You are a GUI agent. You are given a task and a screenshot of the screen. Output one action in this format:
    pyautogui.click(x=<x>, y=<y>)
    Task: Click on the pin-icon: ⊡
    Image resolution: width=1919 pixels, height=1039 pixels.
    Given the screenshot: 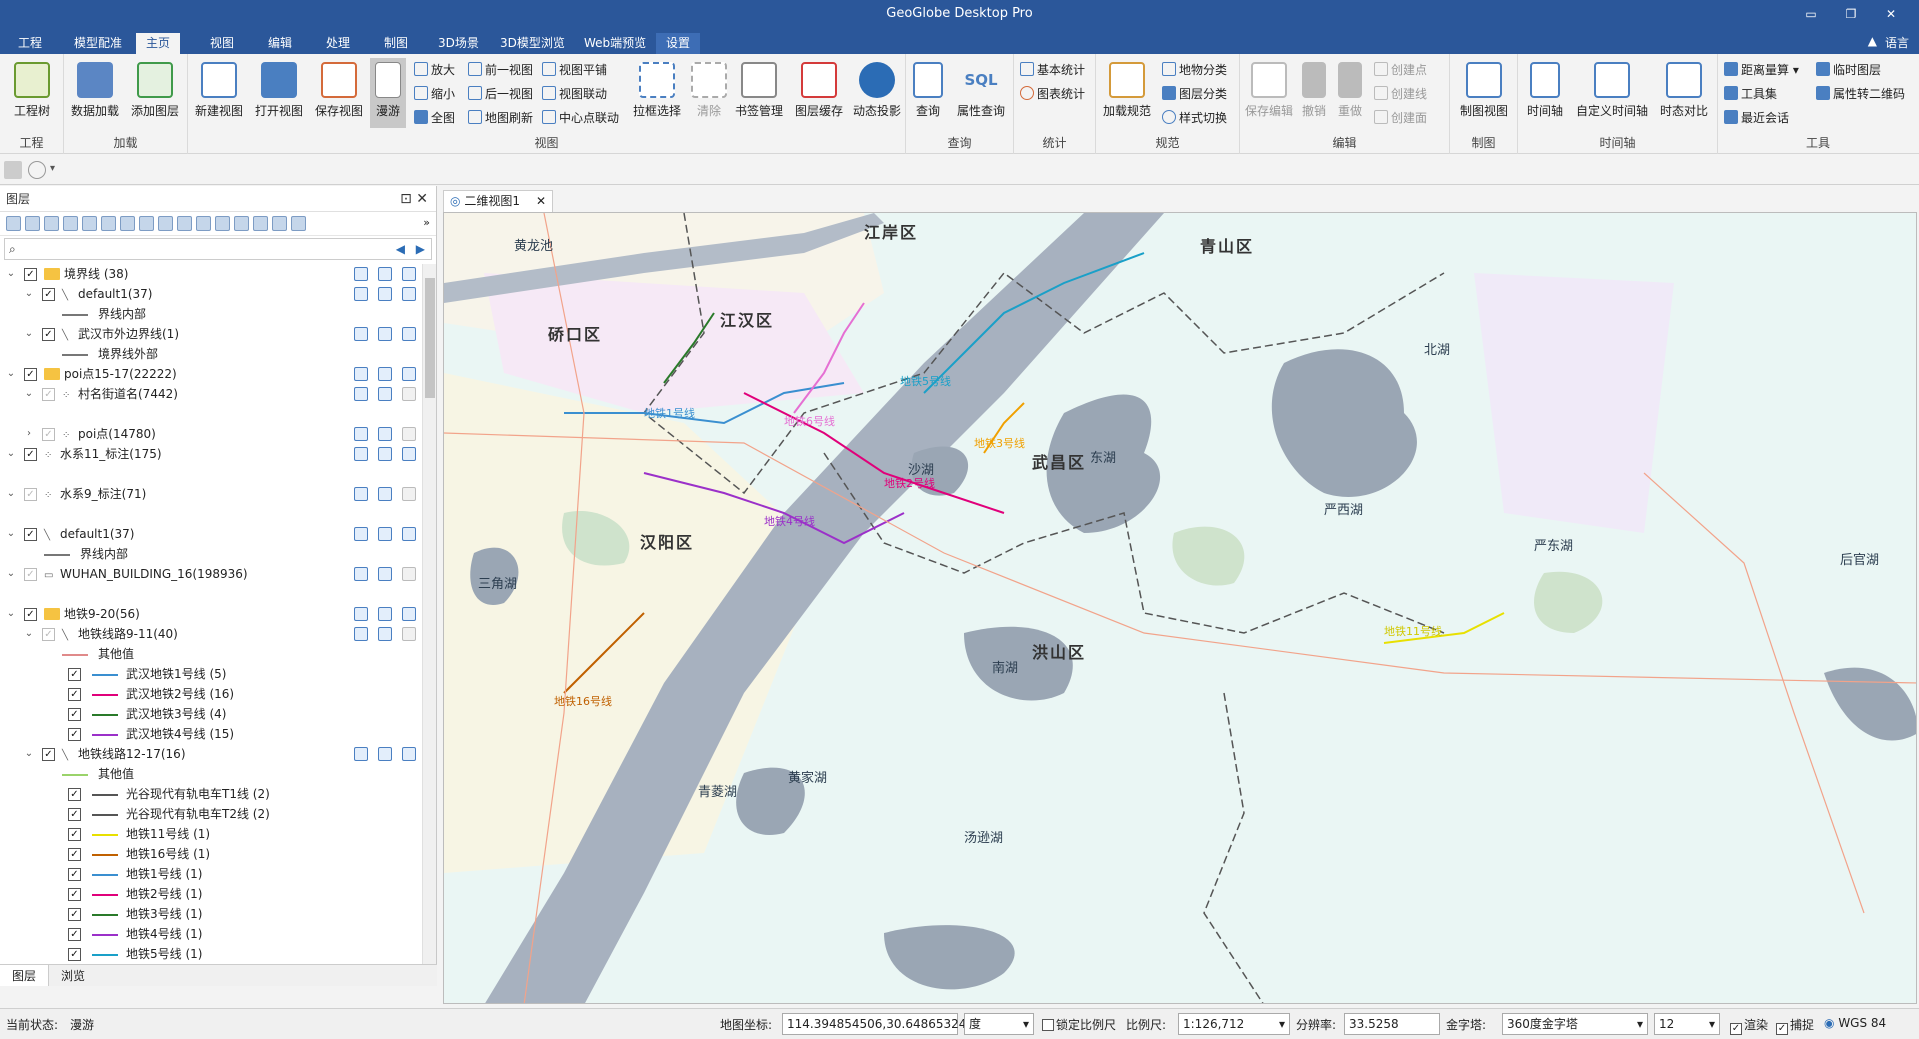 What is the action you would take?
    pyautogui.click(x=406, y=199)
    